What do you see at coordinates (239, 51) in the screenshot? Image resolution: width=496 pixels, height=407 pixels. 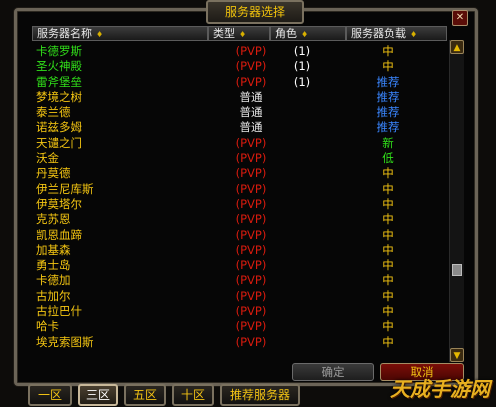 I see `table-row: 卡德罗斯 (PVP) (1) 中` at bounding box center [239, 51].